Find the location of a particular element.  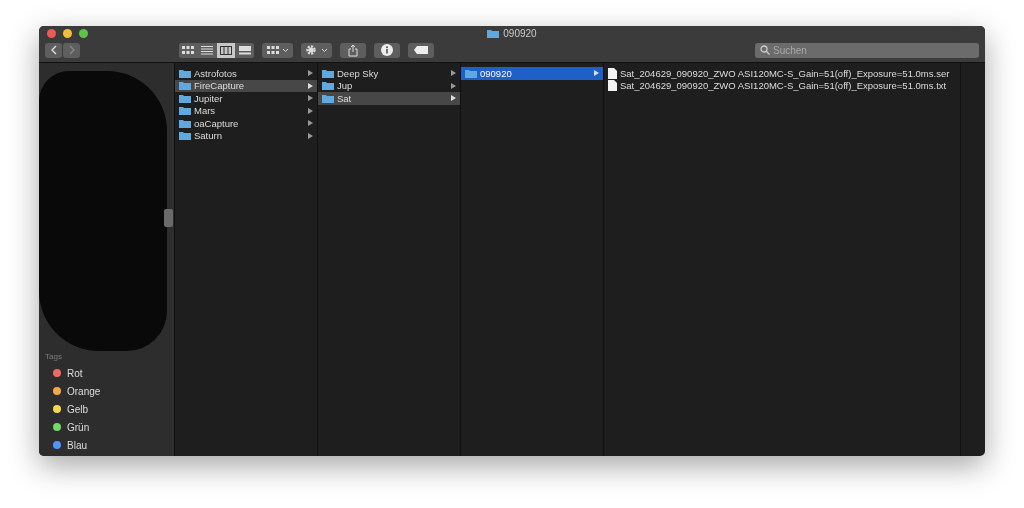

grid-icon is located at coordinates (277, 50).